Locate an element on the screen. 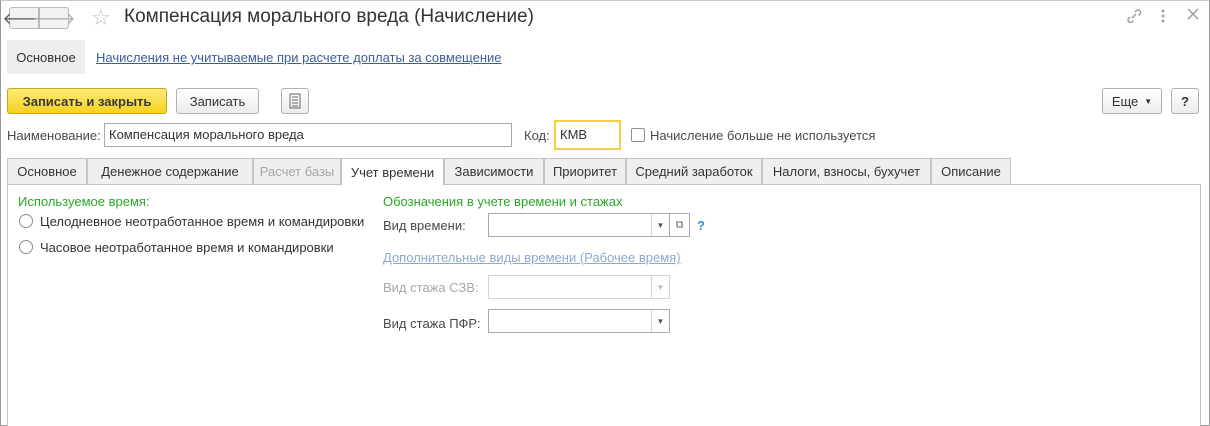  tab-main: Основное is located at coordinates (47, 171).